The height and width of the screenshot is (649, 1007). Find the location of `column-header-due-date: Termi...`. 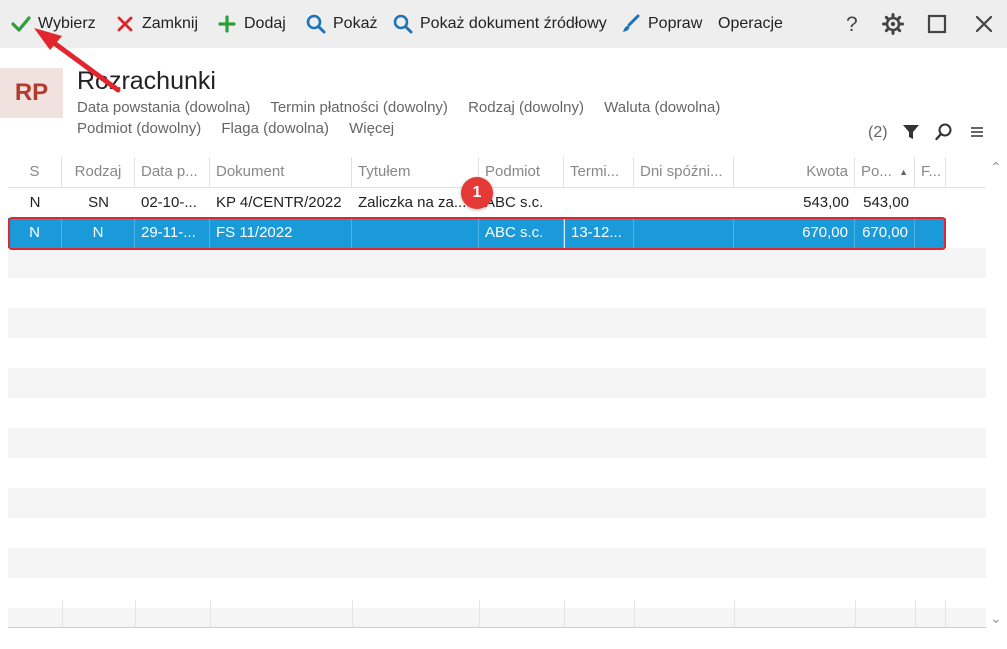

column-header-due-date: Termi... is located at coordinates (599, 172).